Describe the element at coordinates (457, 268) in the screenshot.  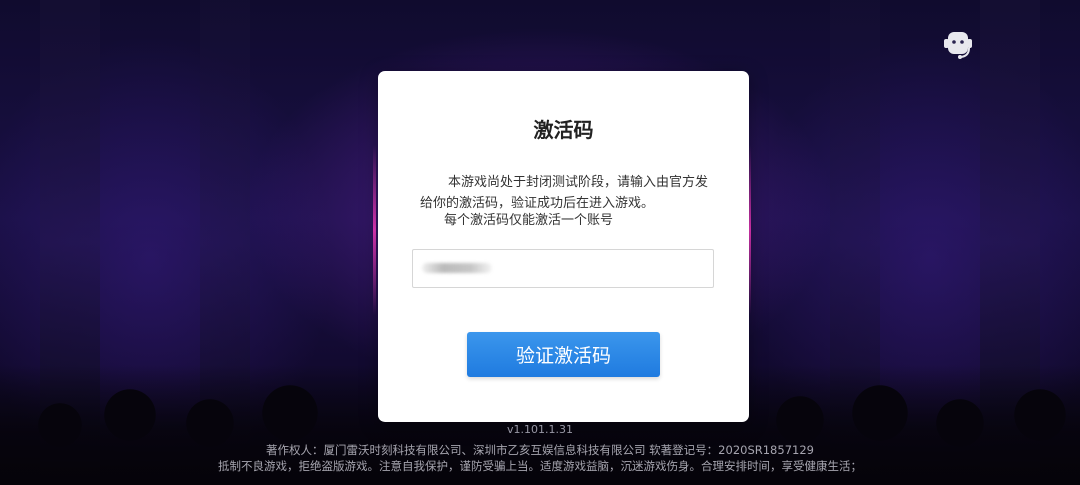
I see `blurred-code-value` at that location.